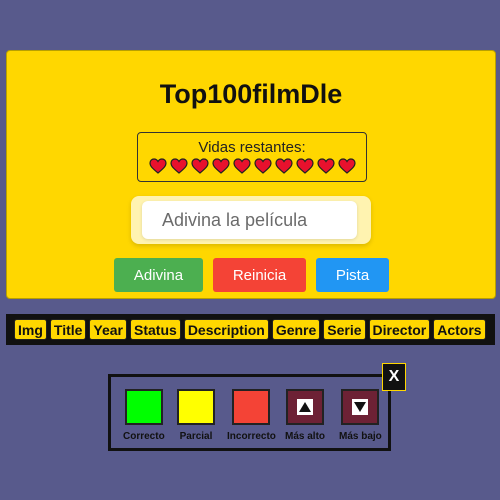 The height and width of the screenshot is (500, 500). Describe the element at coordinates (30, 329) in the screenshot. I see `column-header-img: Img` at that location.